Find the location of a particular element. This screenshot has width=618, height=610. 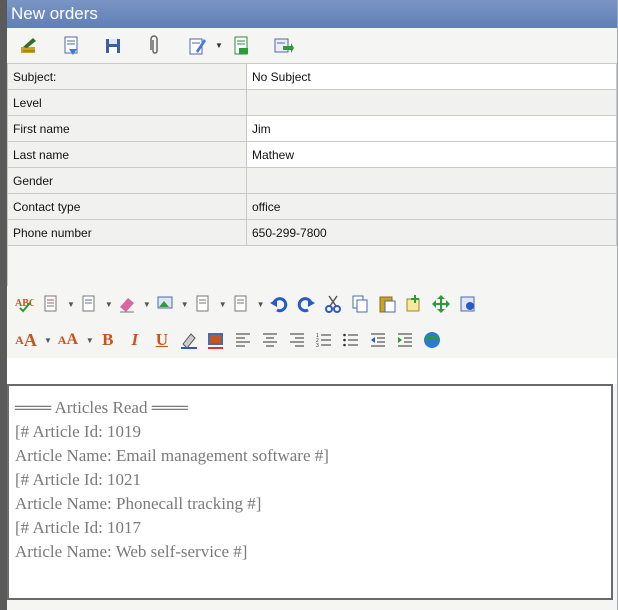

form-row-gender: Gender is located at coordinates (312, 180).